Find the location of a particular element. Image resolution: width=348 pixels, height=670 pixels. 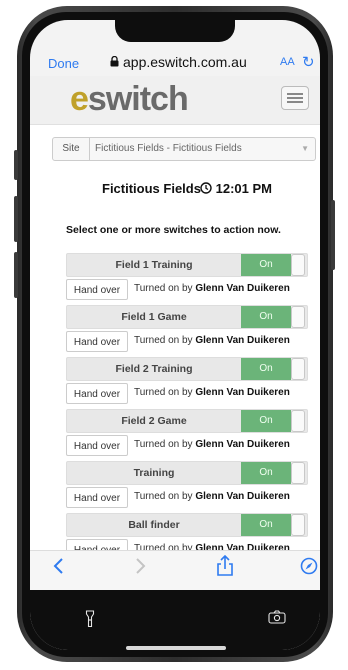

switch-name: Ball finder is located at coordinates (154, 525).